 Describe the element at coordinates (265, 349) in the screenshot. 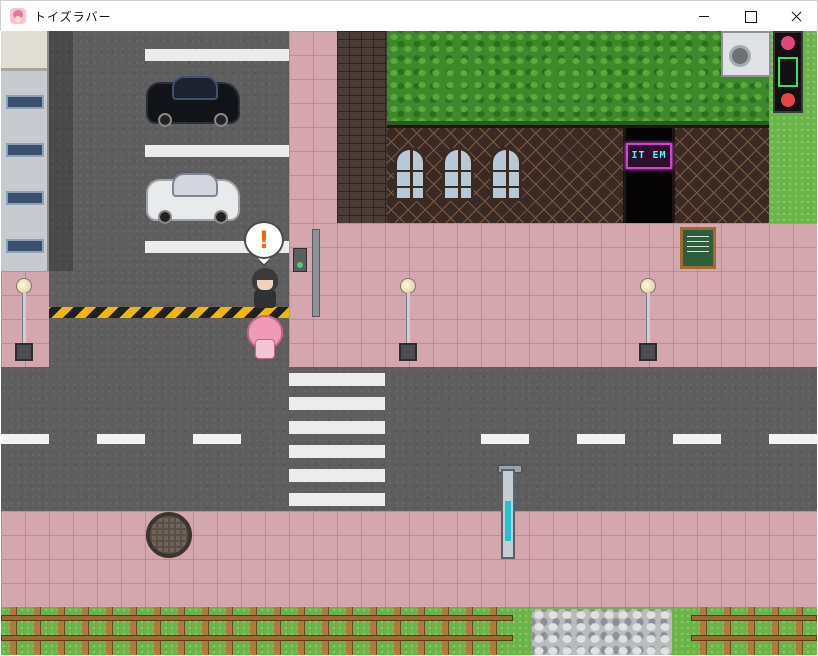

I see `player-body` at that location.